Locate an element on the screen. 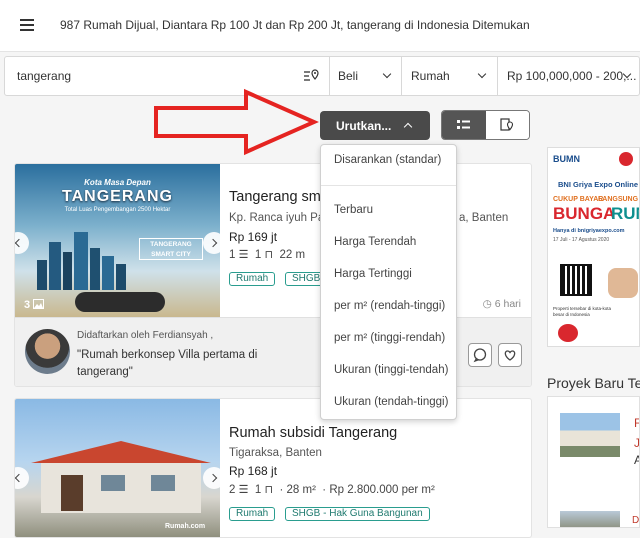 Image resolution: width=640 pixels, height=538 pixels. price-per-m2: Rp 2.800.000 per m² is located at coordinates (382, 490).